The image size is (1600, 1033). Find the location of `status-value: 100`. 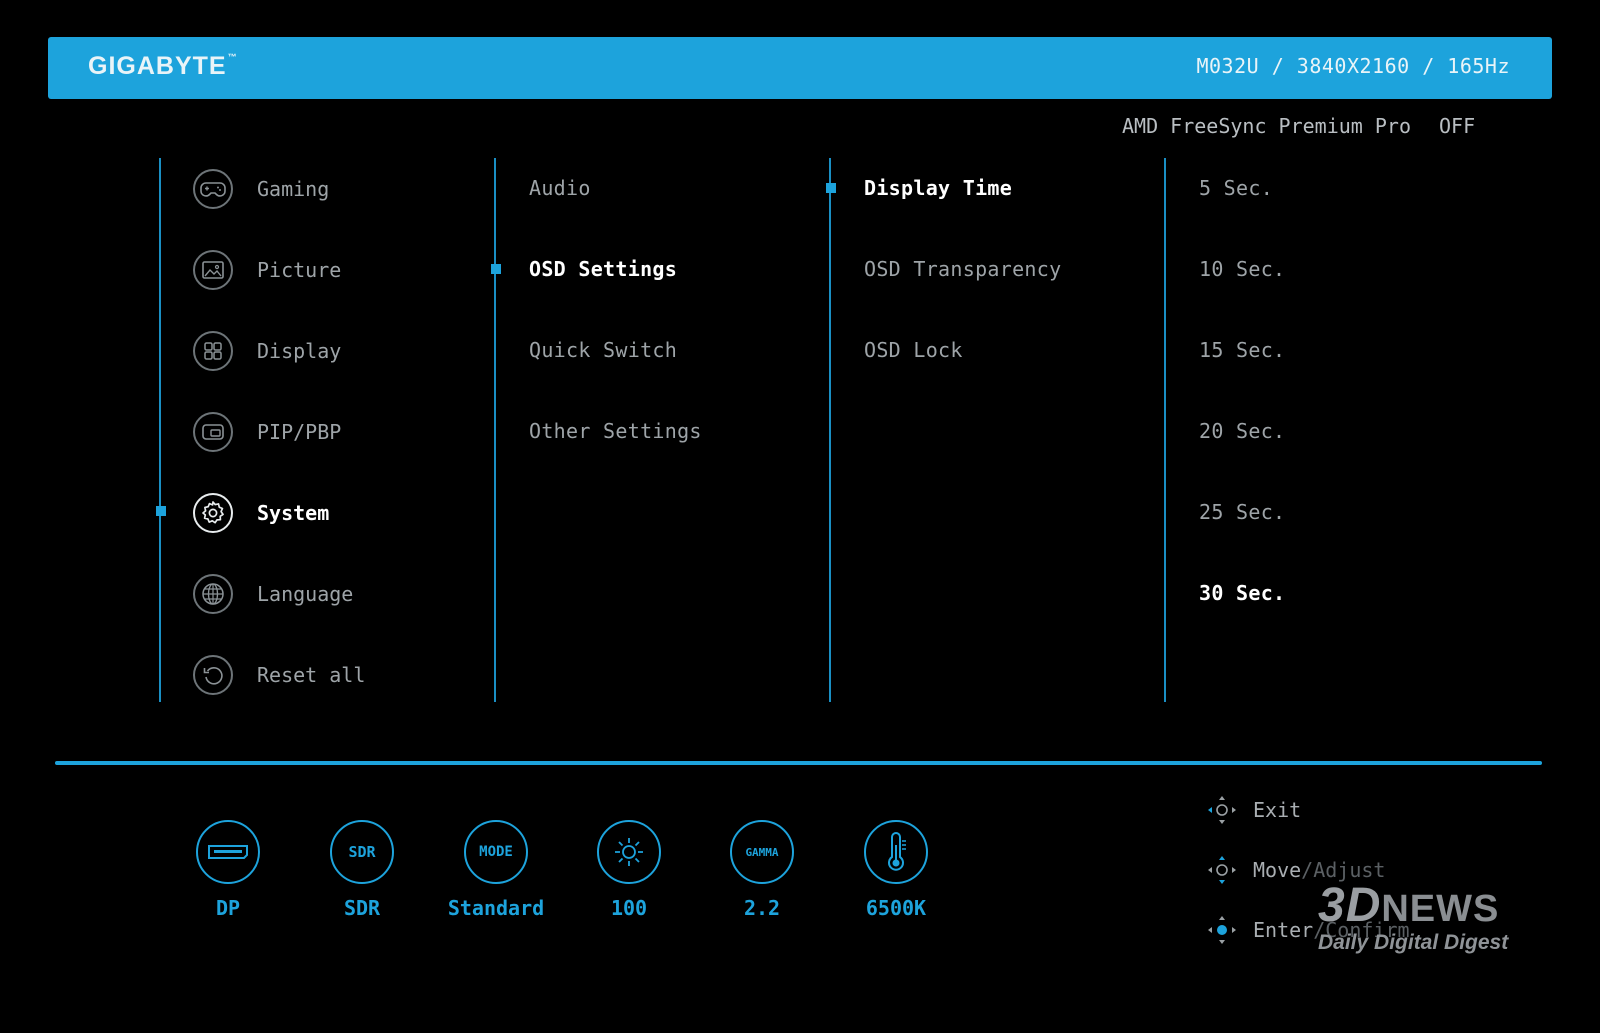

status-value: 100 is located at coordinates (629, 908).